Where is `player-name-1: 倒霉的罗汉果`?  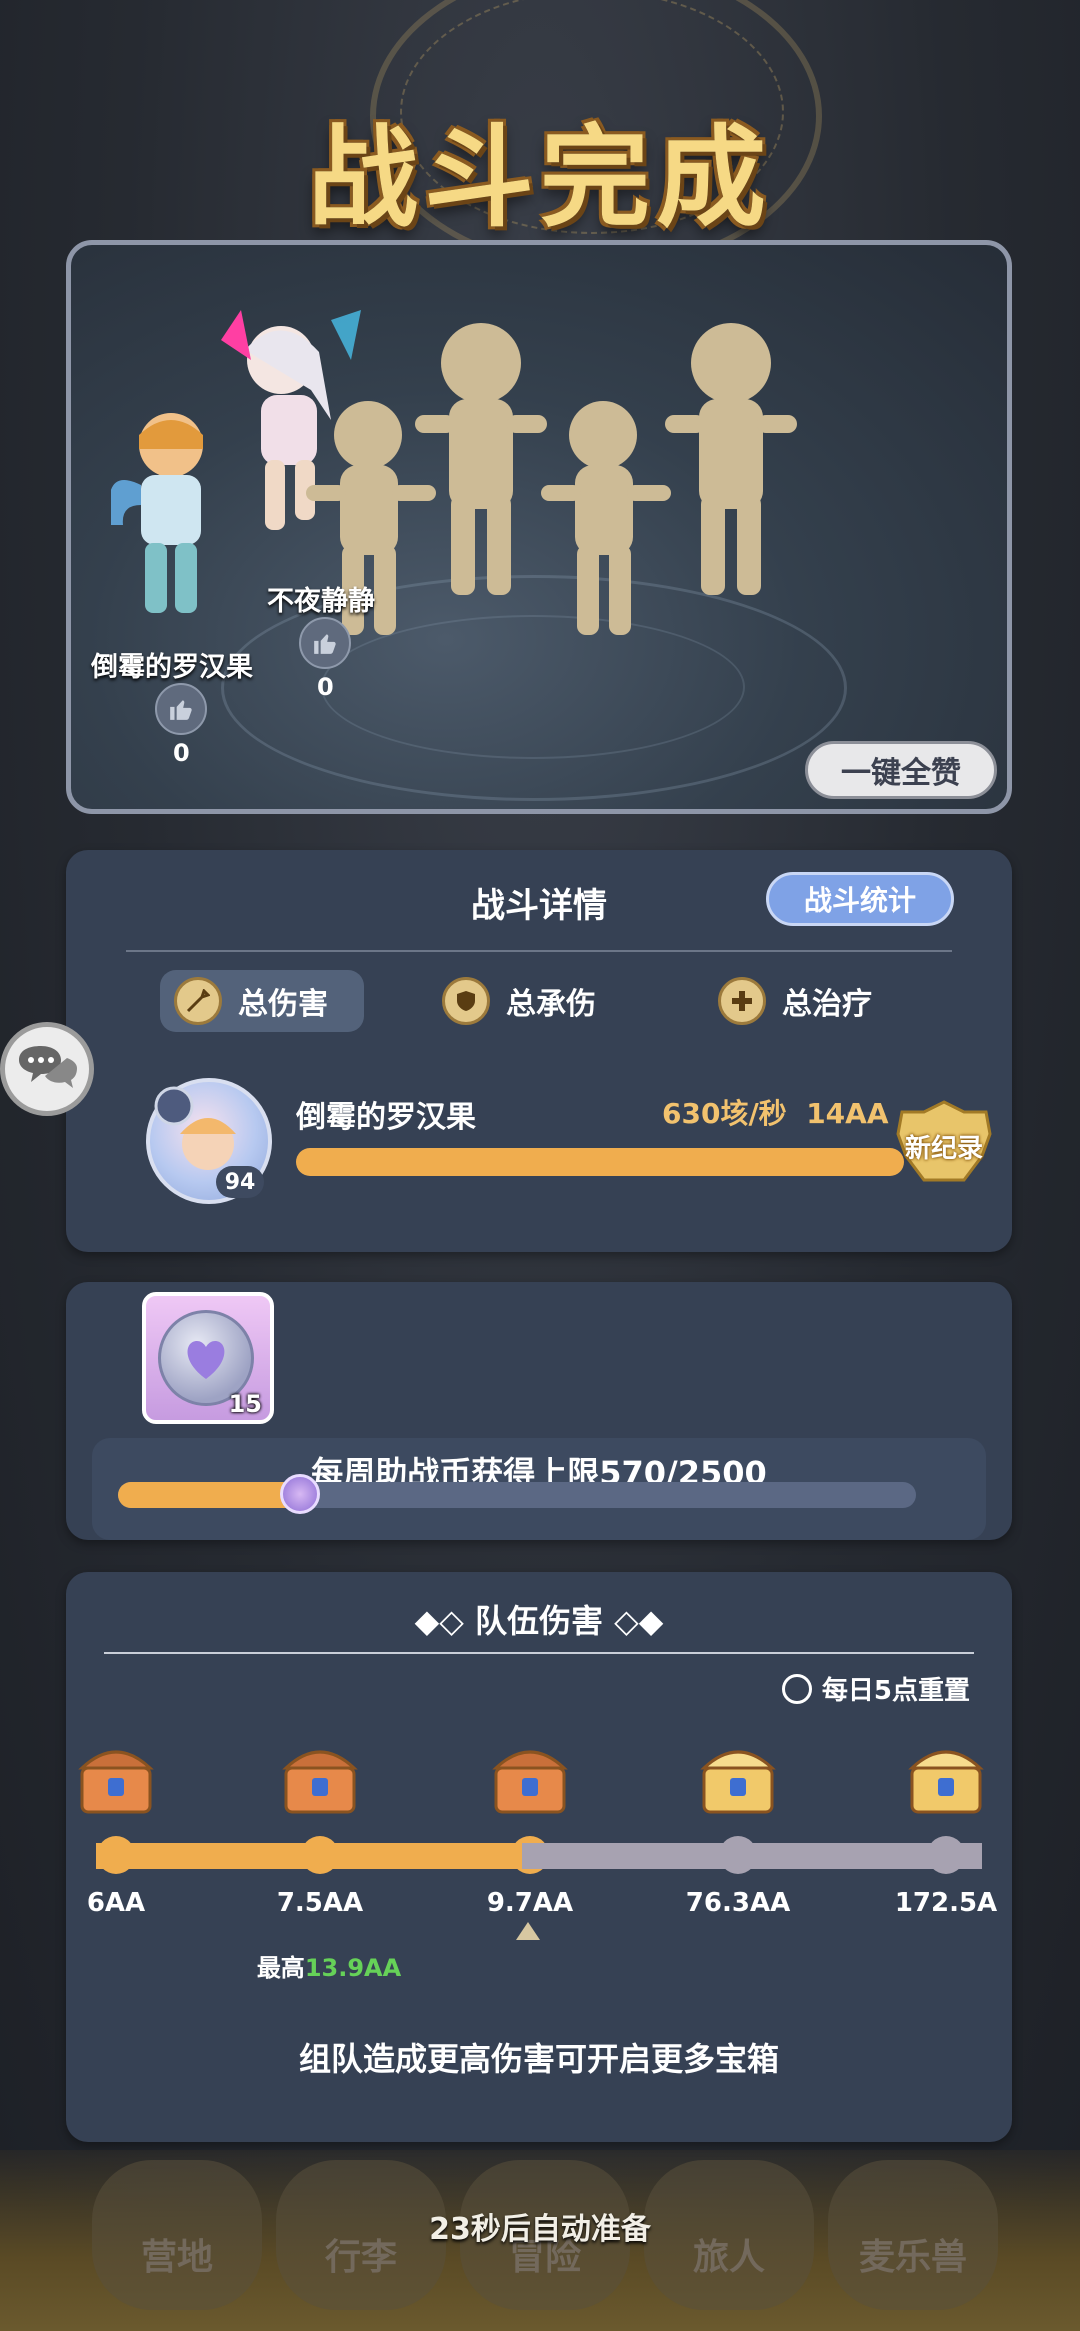 player-name-1: 倒霉的罗汉果 is located at coordinates (172, 667).